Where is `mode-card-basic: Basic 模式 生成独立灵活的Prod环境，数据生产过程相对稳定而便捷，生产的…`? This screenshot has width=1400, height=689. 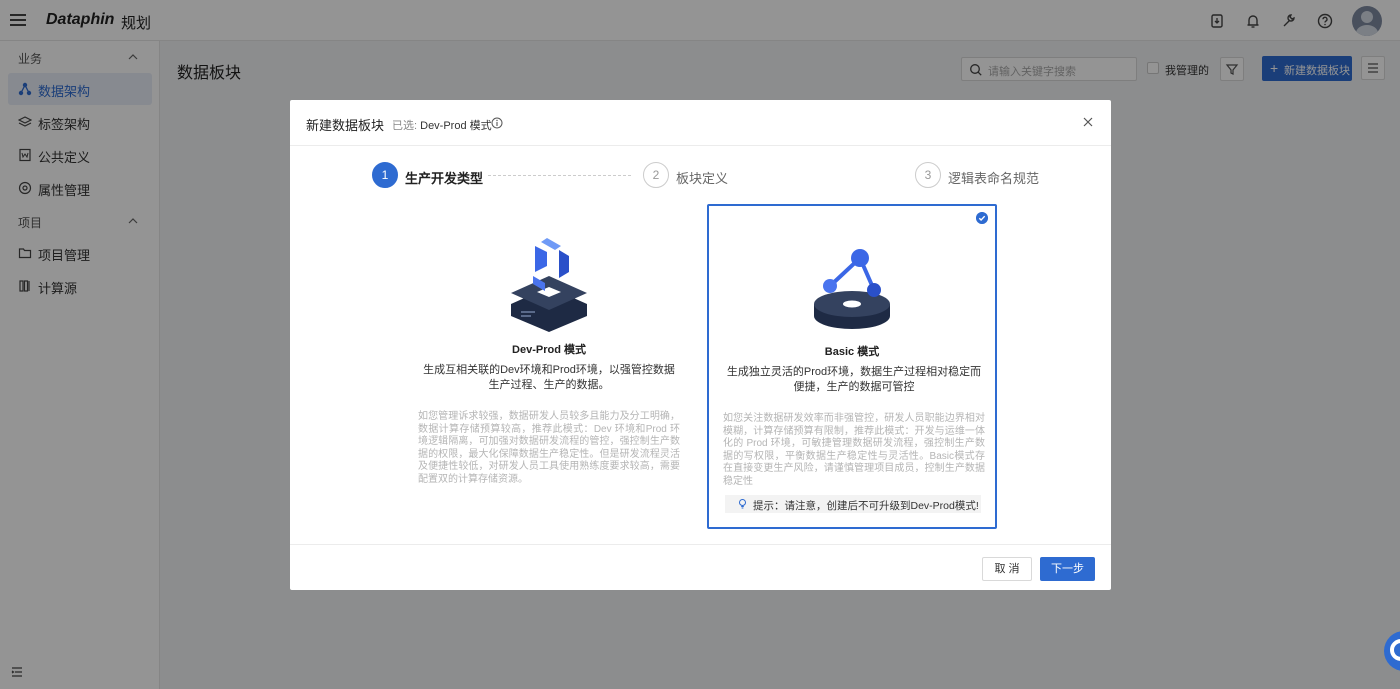
mode-card-basic: Basic 模式 生成独立灵活的Prod环境，数据生产过程相对稳定而便捷，生产的… is located at coordinates (852, 366).